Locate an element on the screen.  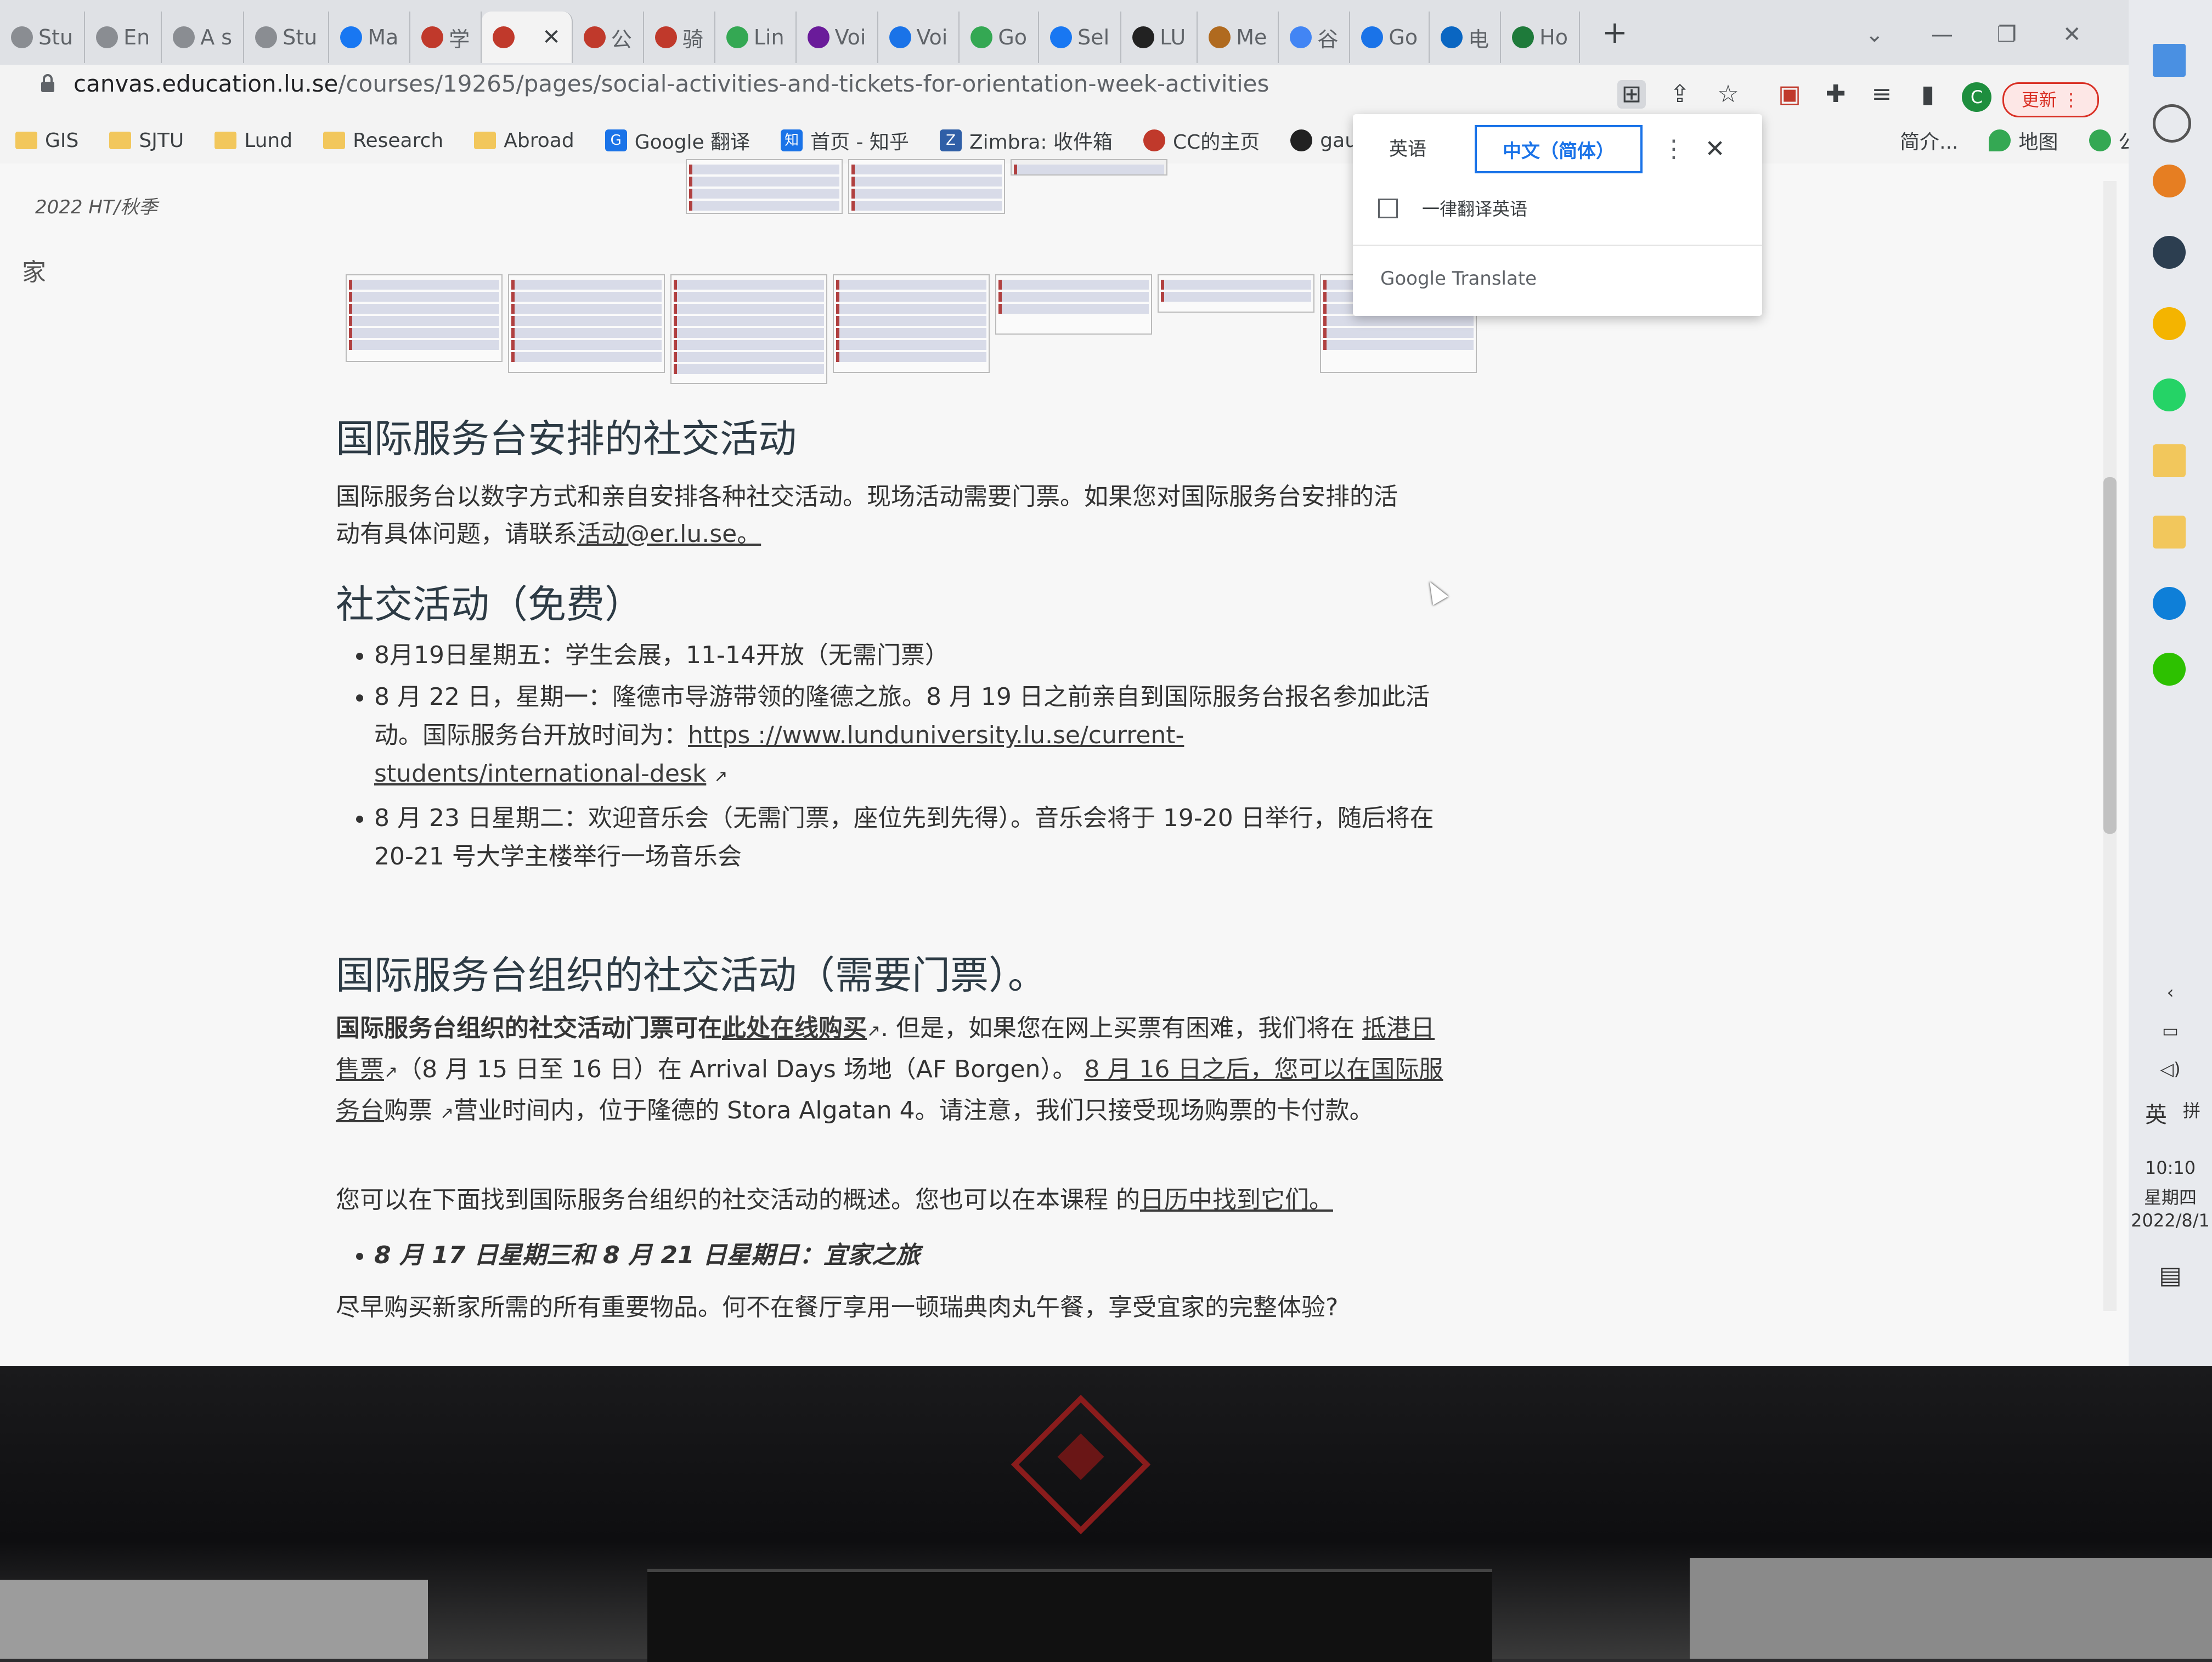
tab-11: Voi is located at coordinates (837, 37).